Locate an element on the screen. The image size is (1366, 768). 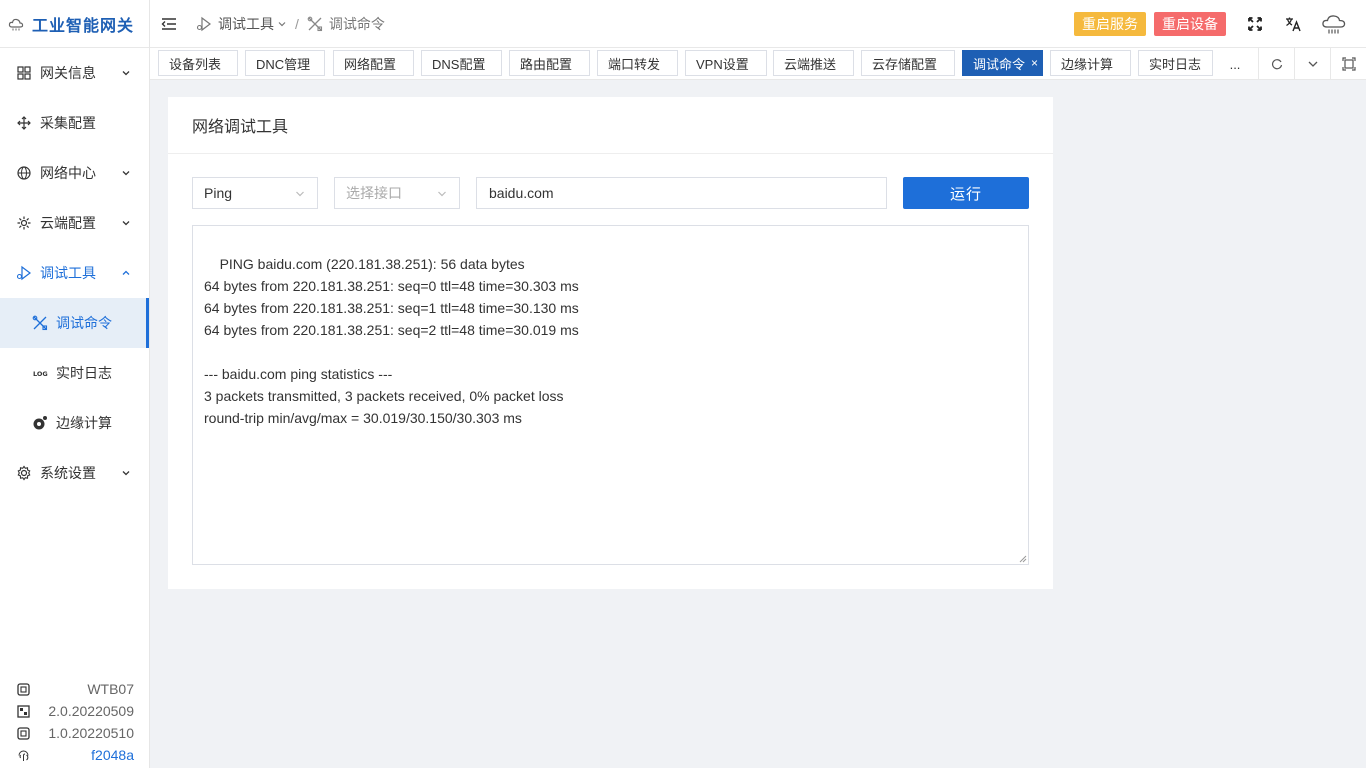
sidebar-footer: WTB07 2.0.20220509 1.0.20220510 f2048a is located at coordinates (75, 723).